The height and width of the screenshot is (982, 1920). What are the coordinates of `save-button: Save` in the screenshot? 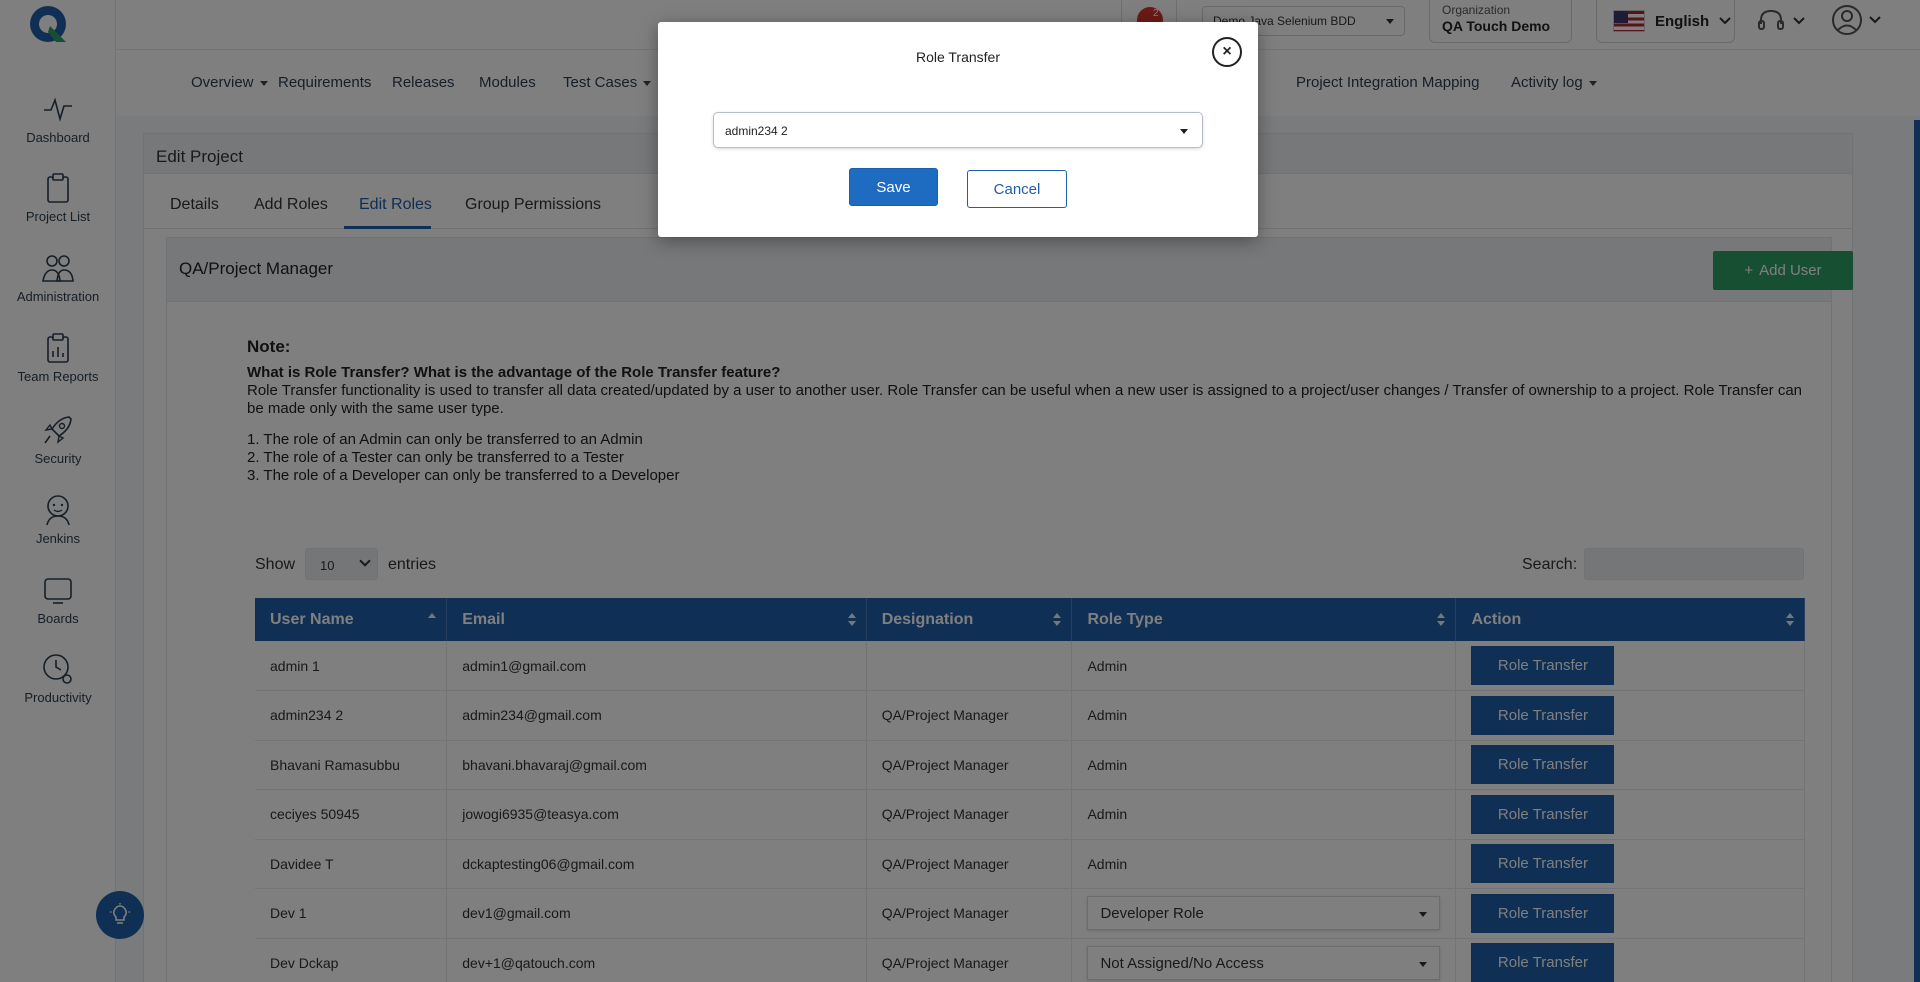 It's located at (893, 187).